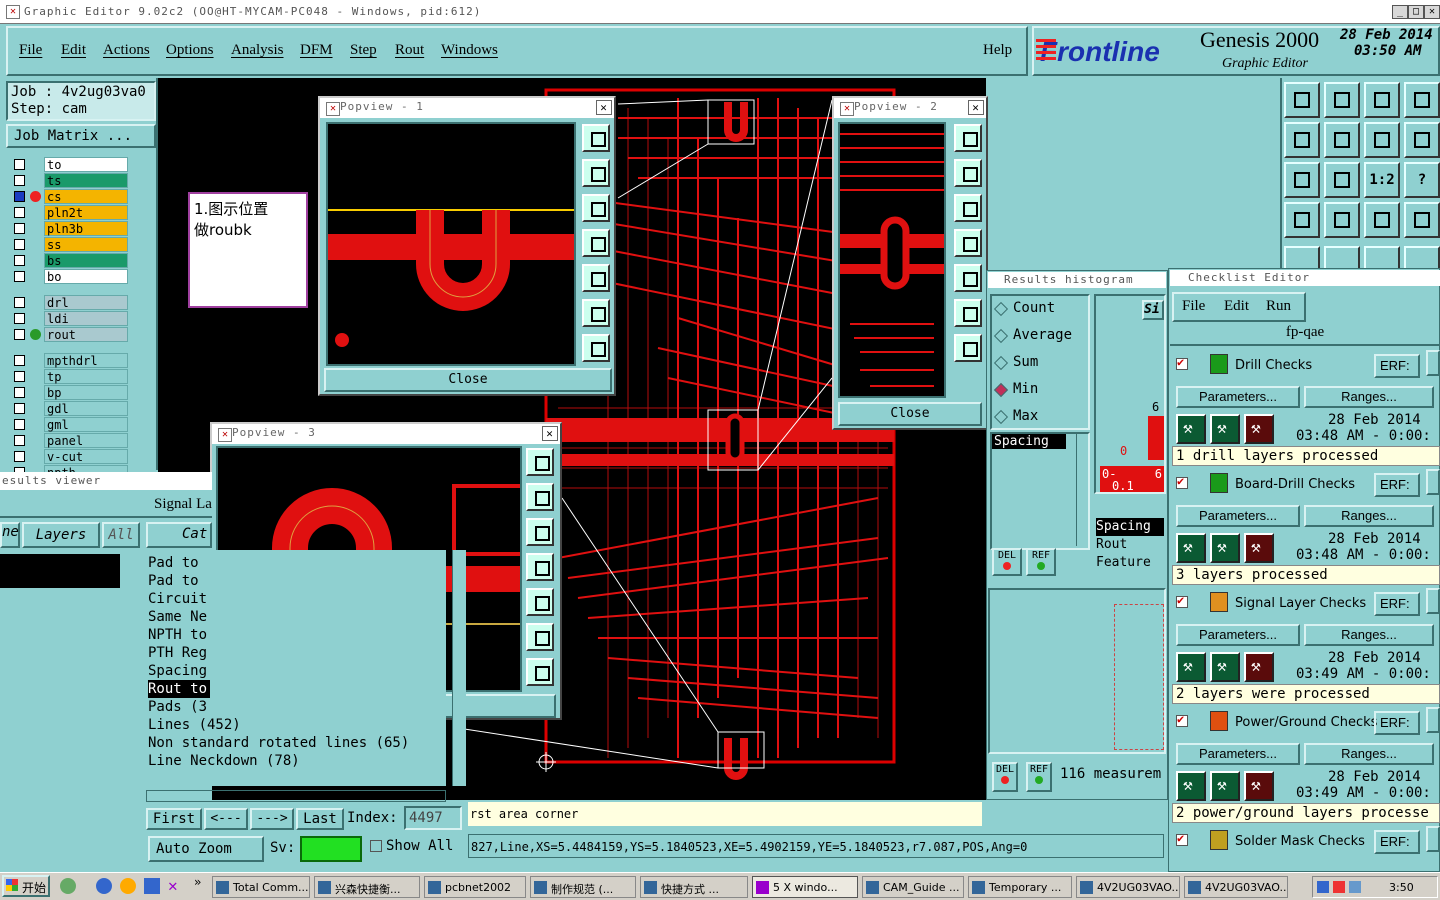 This screenshot has height=900, width=1440. What do you see at coordinates (1382, 220) in the screenshot?
I see `layers-icon` at bounding box center [1382, 220].